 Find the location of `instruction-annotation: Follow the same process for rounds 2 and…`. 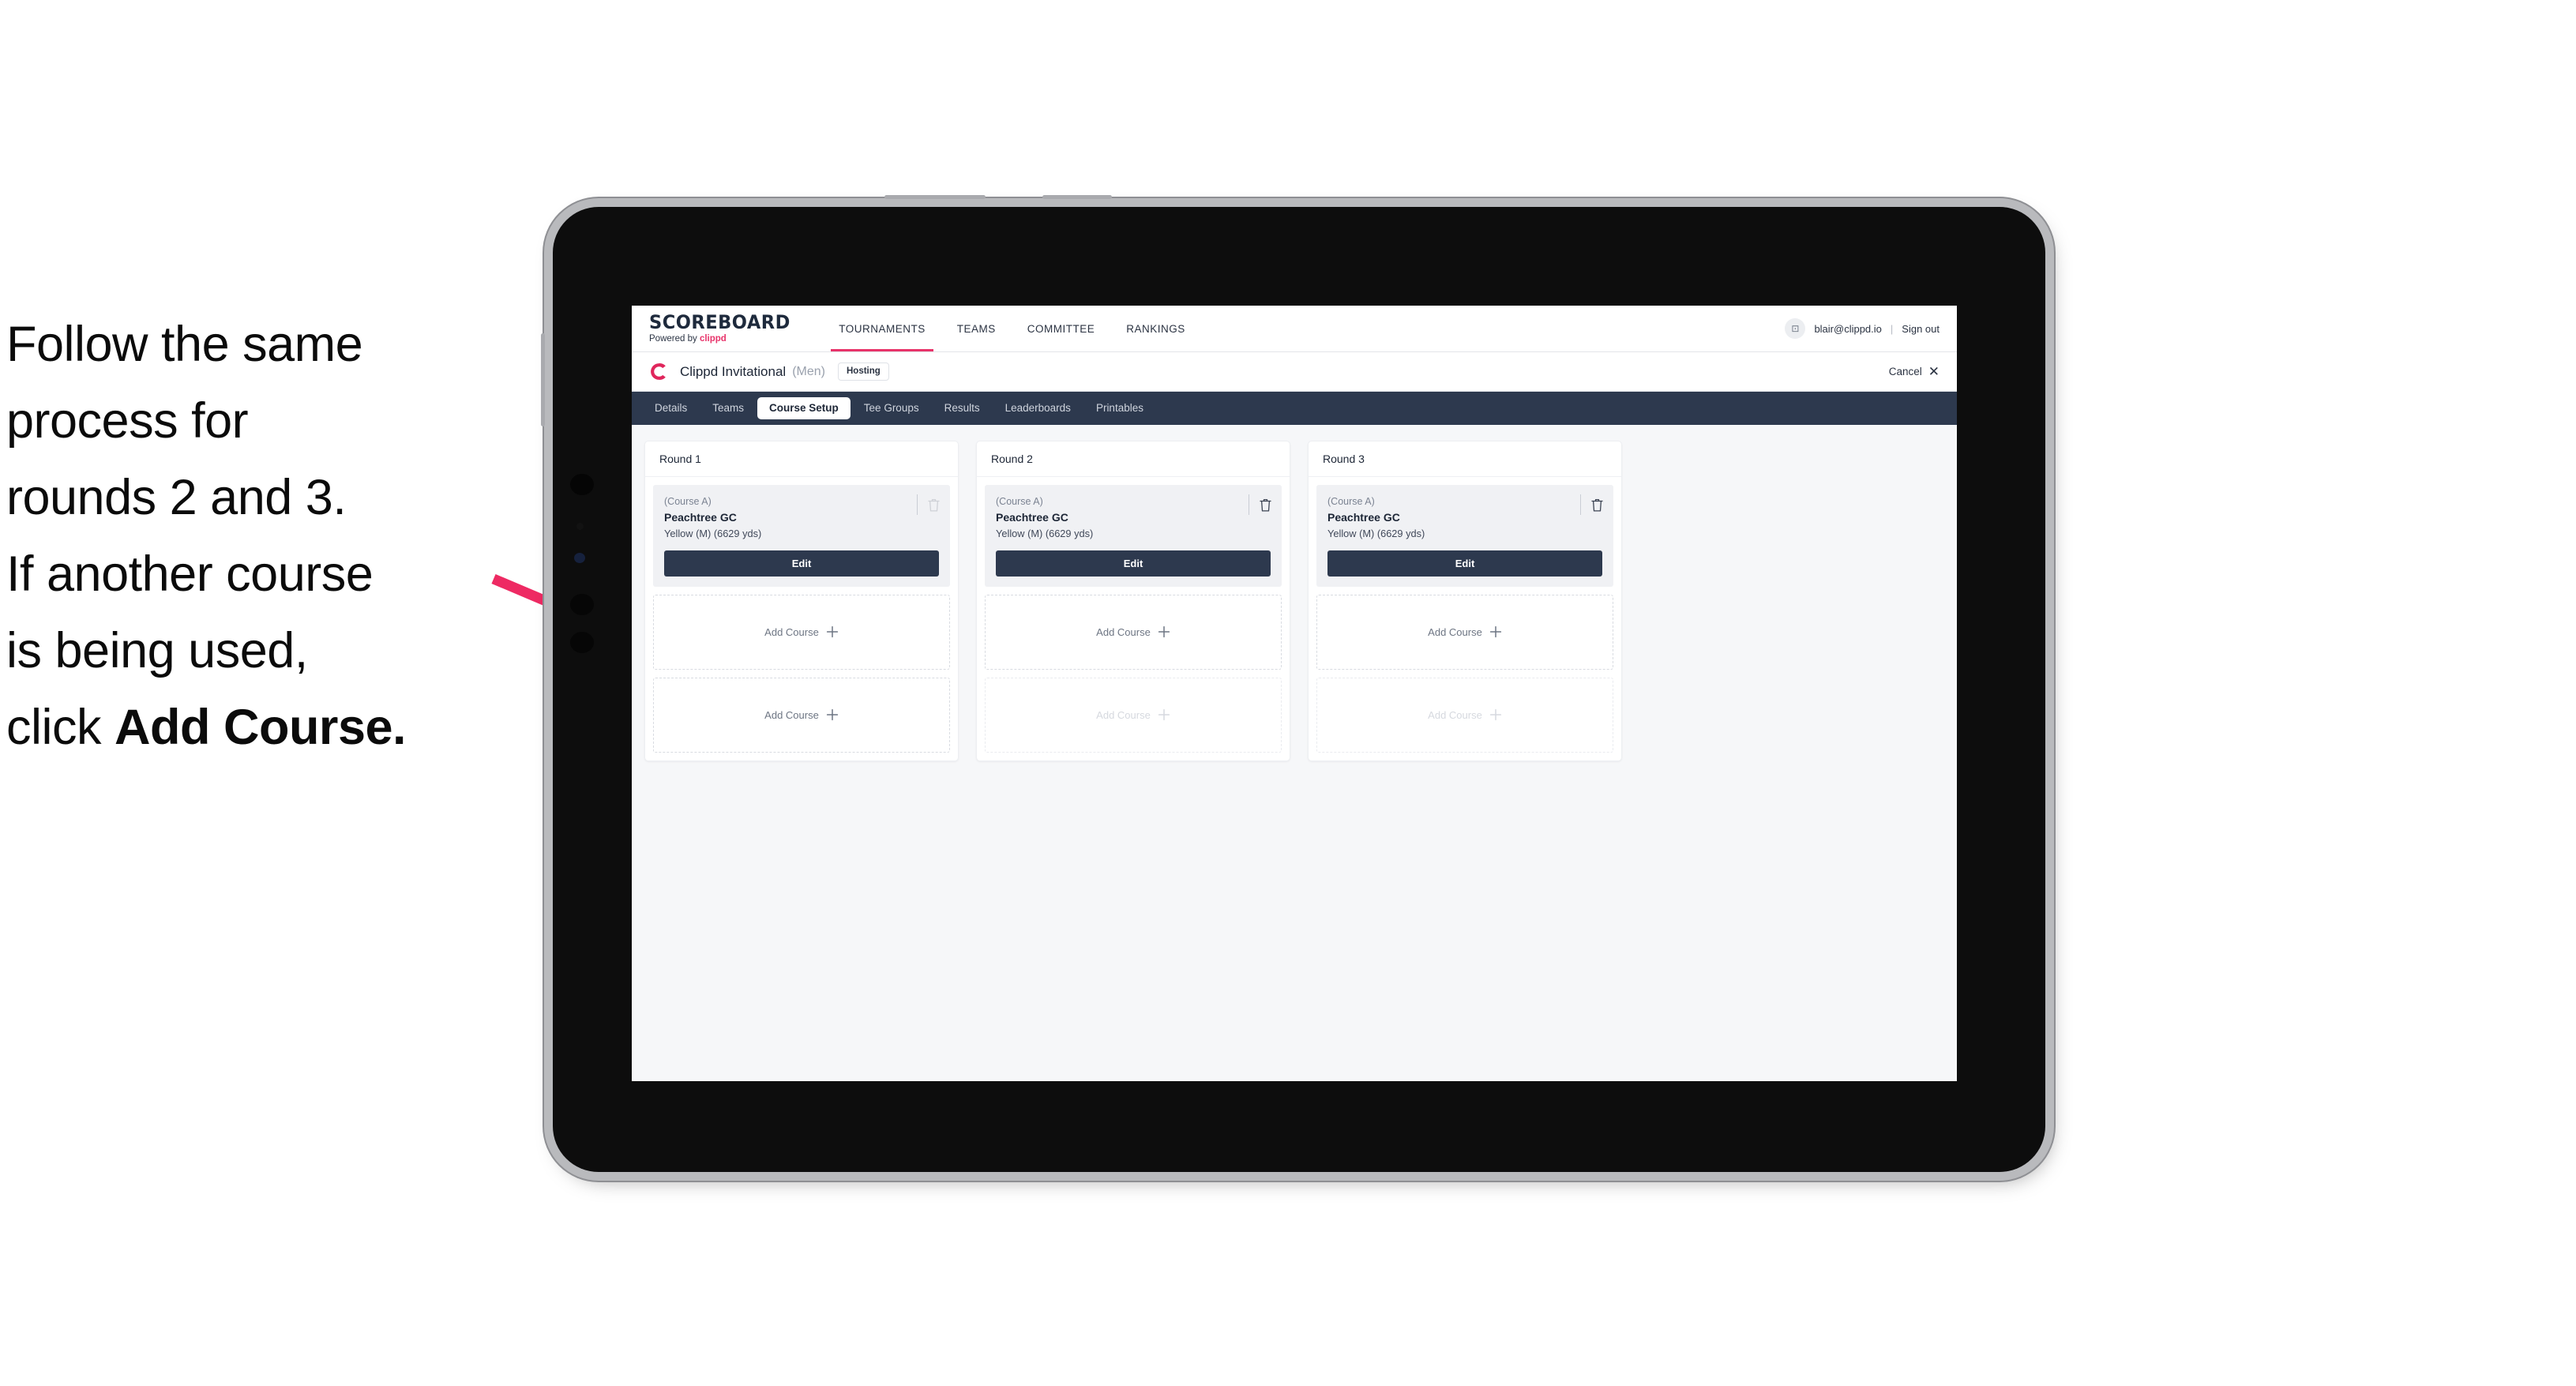

instruction-annotation: Follow the same process for rounds 2 and… is located at coordinates (259, 536).